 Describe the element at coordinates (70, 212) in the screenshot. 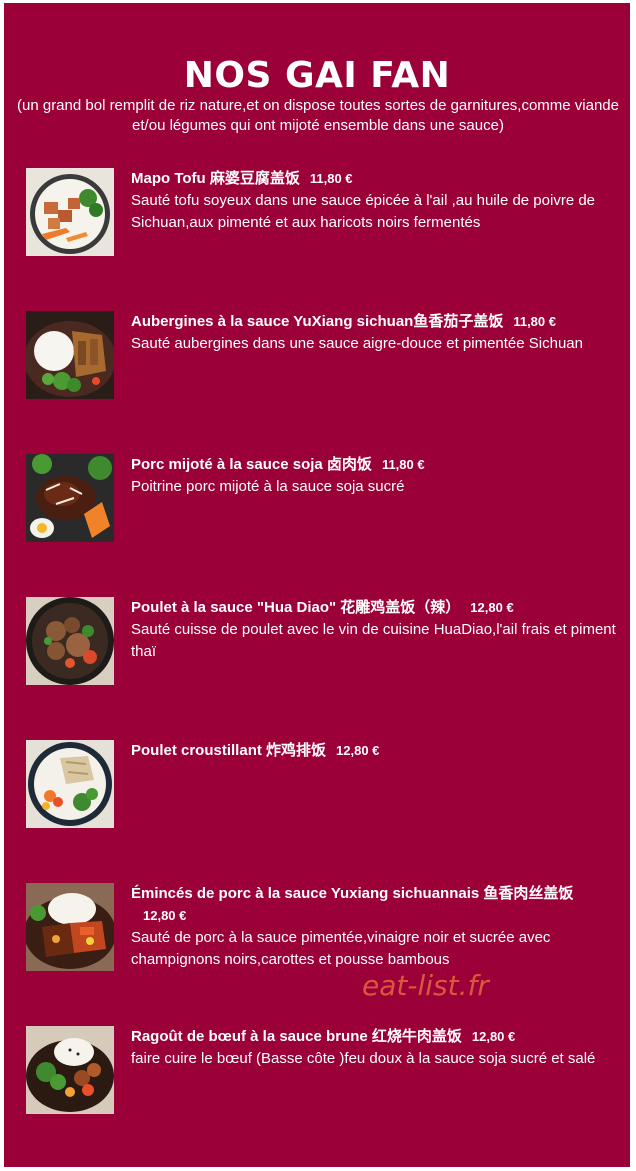

I see `dish-photo-mapo-tofu` at that location.